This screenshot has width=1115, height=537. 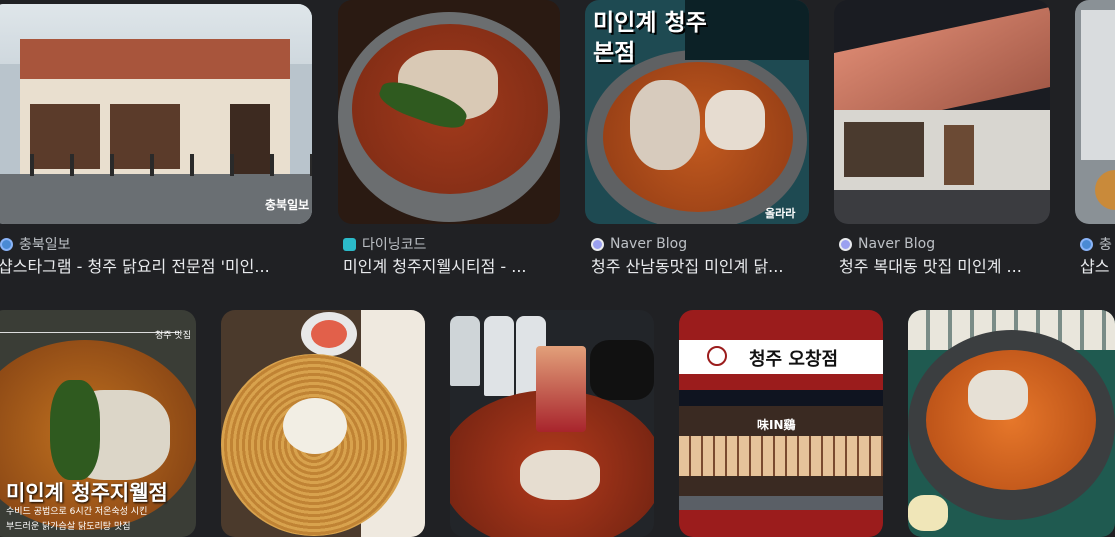 What do you see at coordinates (561, 389) in the screenshot?
I see `drink-glass` at bounding box center [561, 389].